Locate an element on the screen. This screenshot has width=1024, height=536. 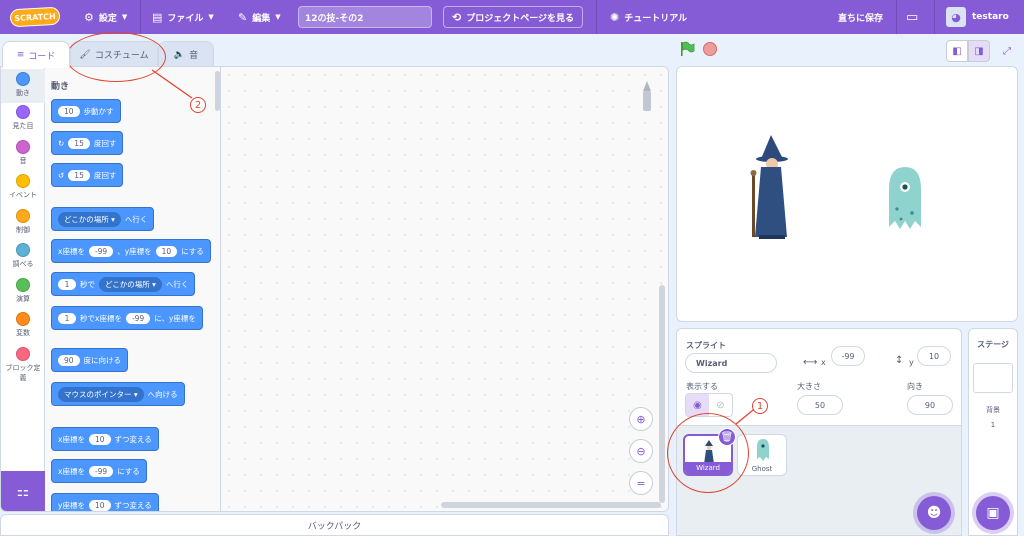
category-menu: 動き 見た目 音 イベント 制御 調べる 演算 変数 ブロック定義 ⚏ is located at coordinates (23, 289).